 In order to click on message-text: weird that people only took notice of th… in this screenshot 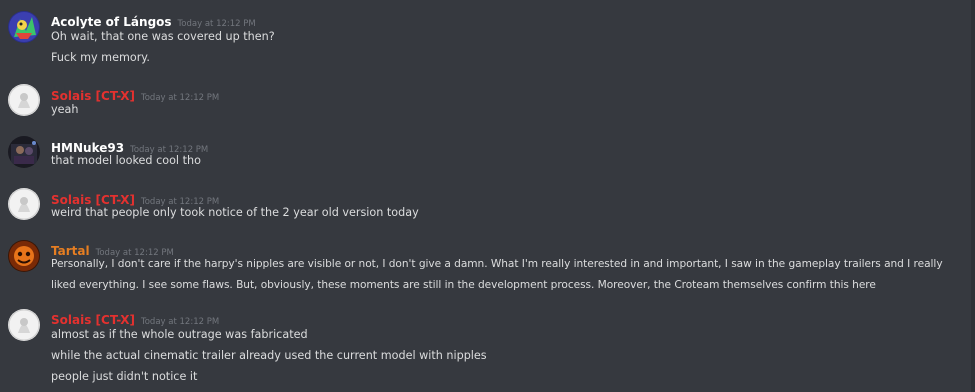, I will do `click(235, 212)`.